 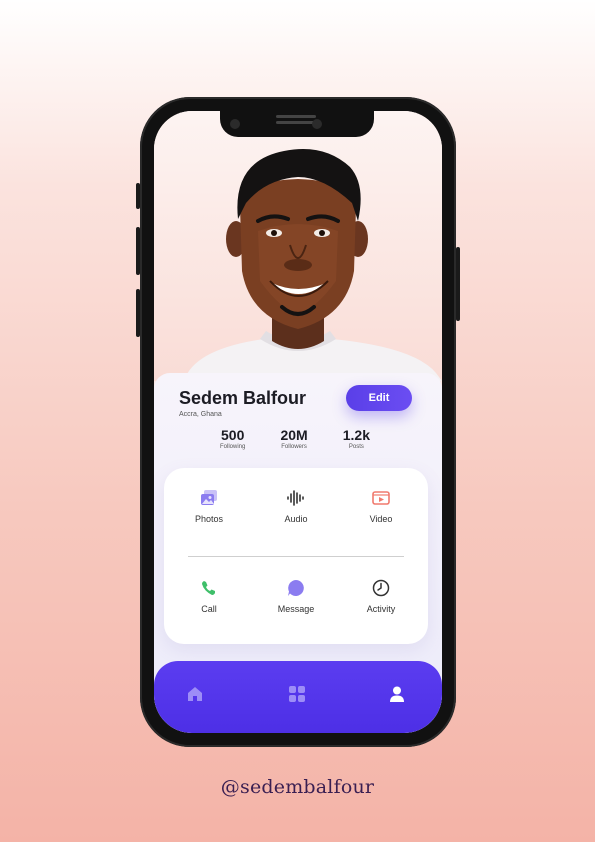 What do you see at coordinates (379, 398) in the screenshot?
I see `edit-profile-button: Edit` at bounding box center [379, 398].